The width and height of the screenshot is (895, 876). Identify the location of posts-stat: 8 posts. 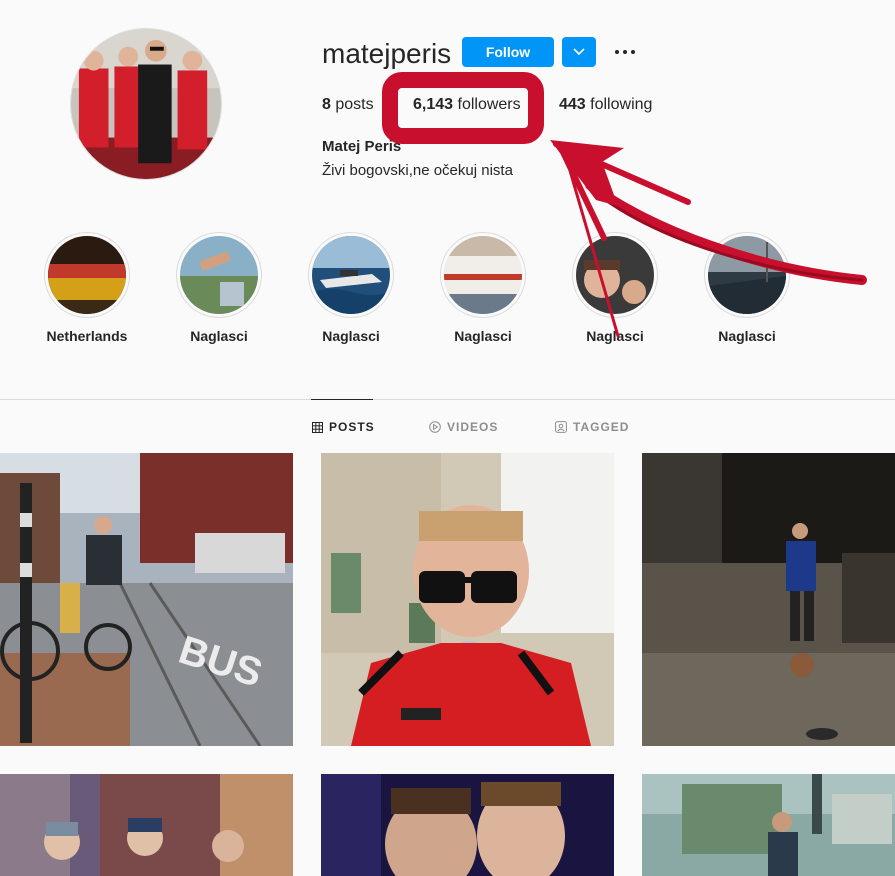
(348, 105).